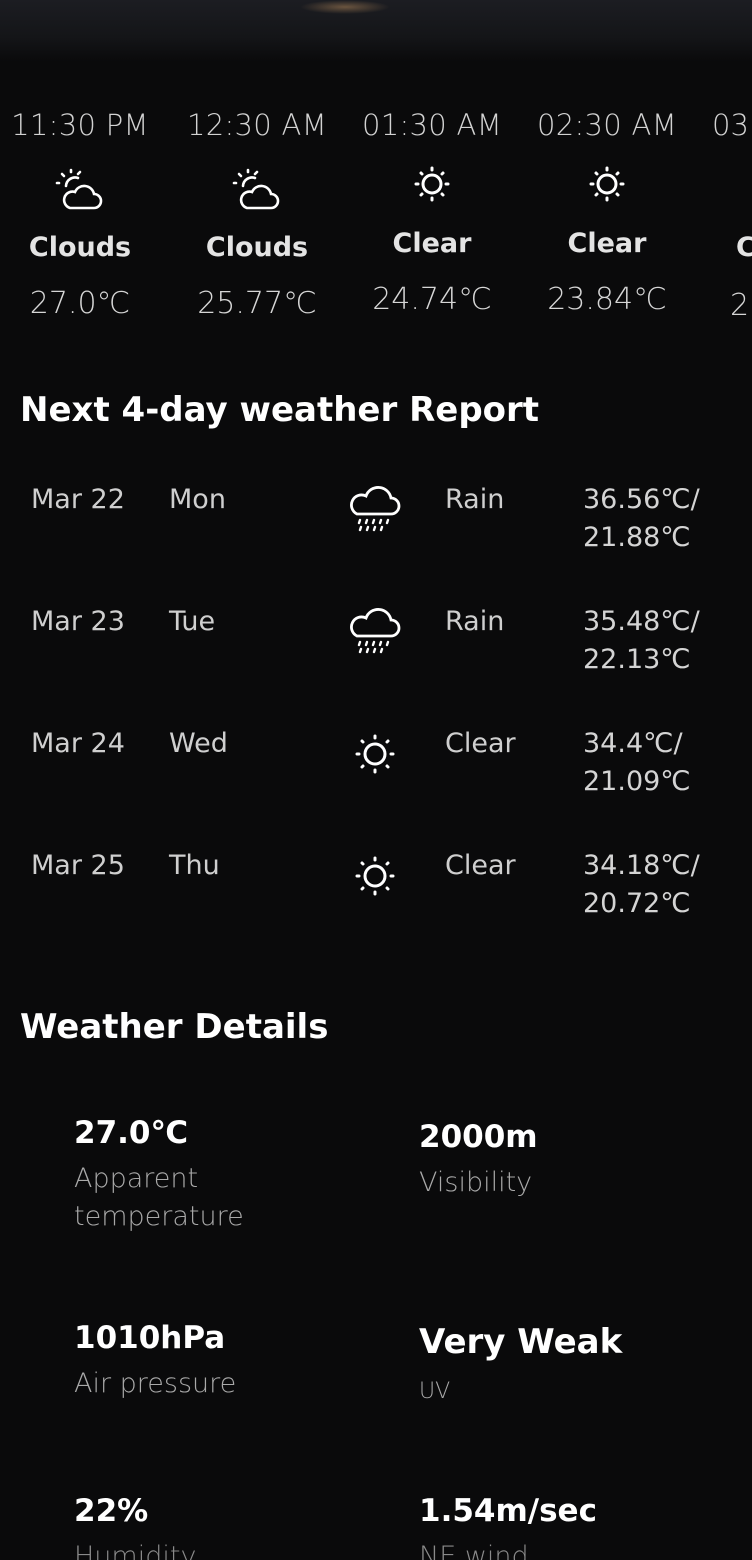 Image resolution: width=752 pixels, height=1560 pixels. Describe the element at coordinates (257, 303) in the screenshot. I see `hourly-temperature: 25.77℃` at that location.